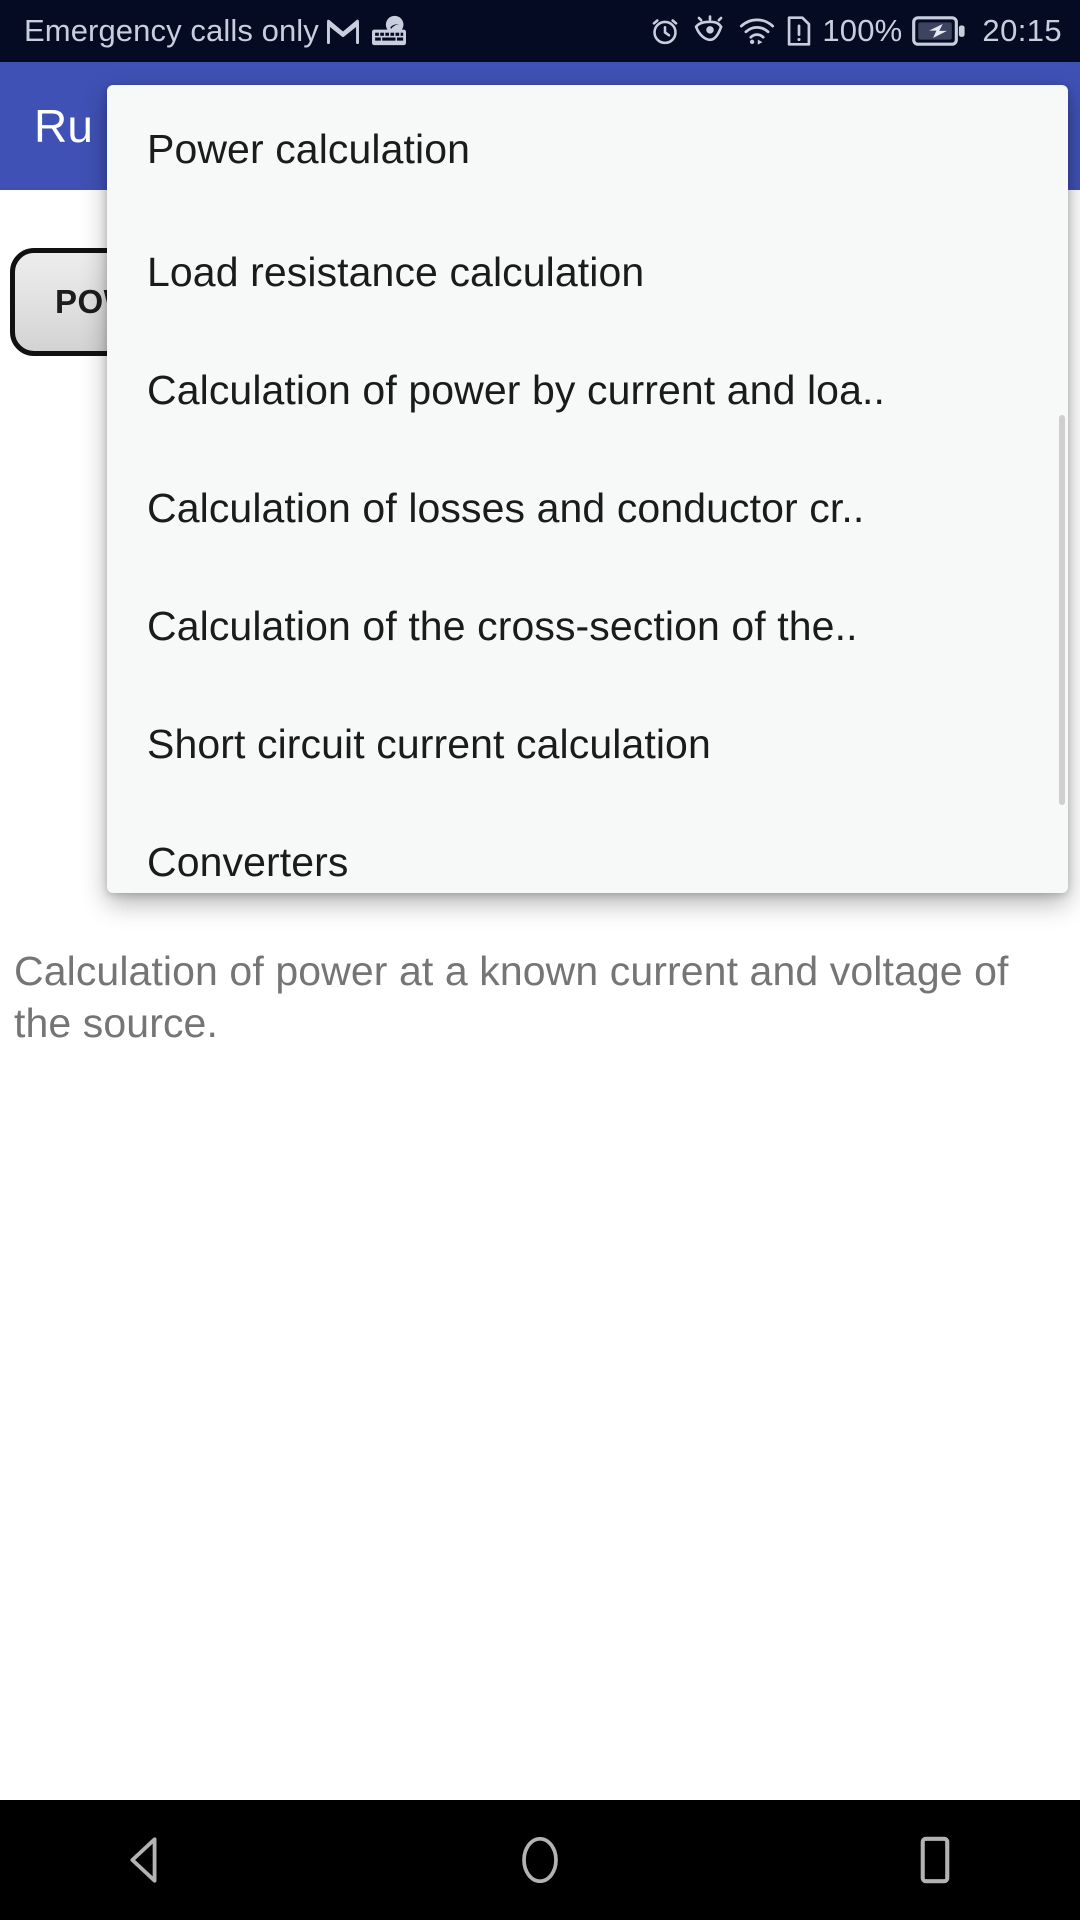  What do you see at coordinates (799, 31) in the screenshot?
I see `sim-alert-icon` at bounding box center [799, 31].